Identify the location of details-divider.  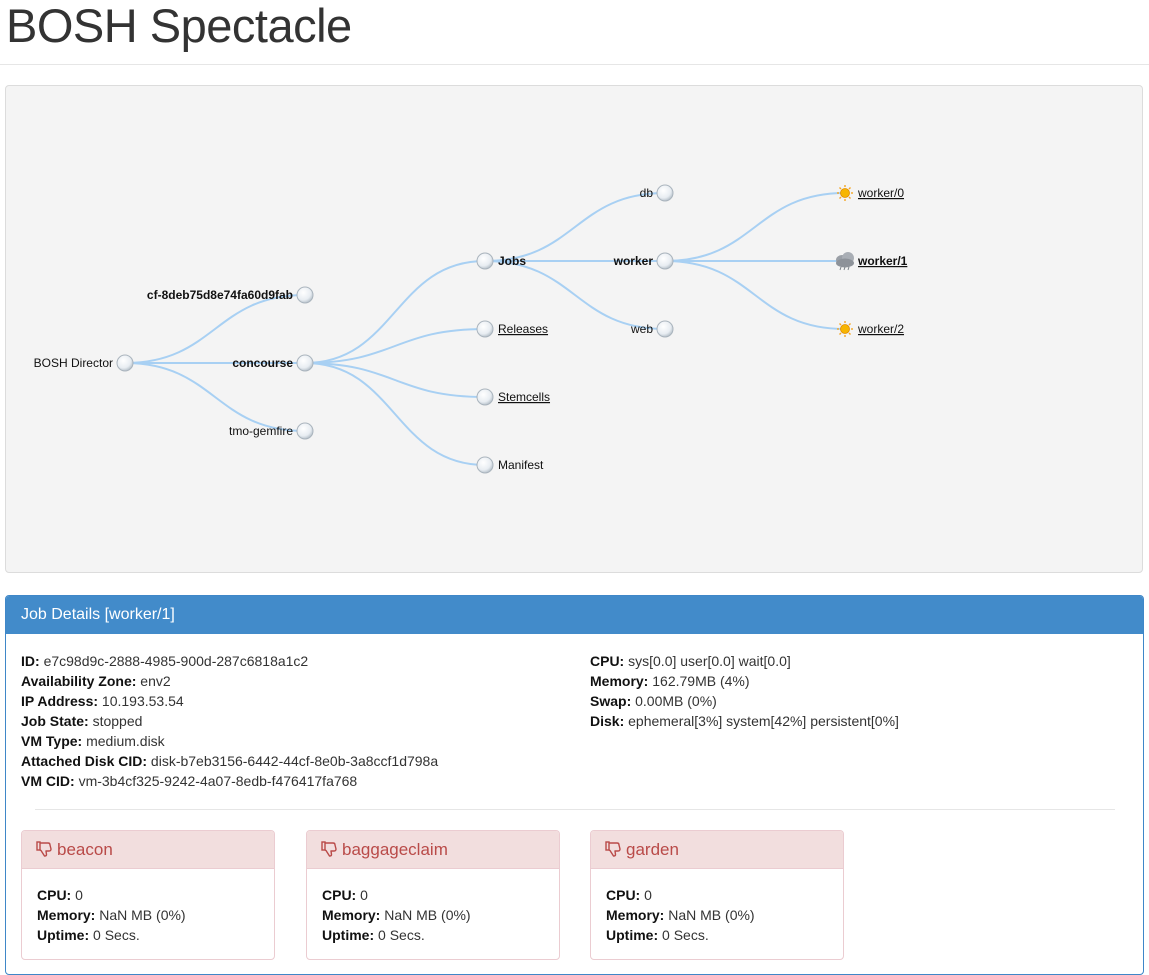
(575, 809).